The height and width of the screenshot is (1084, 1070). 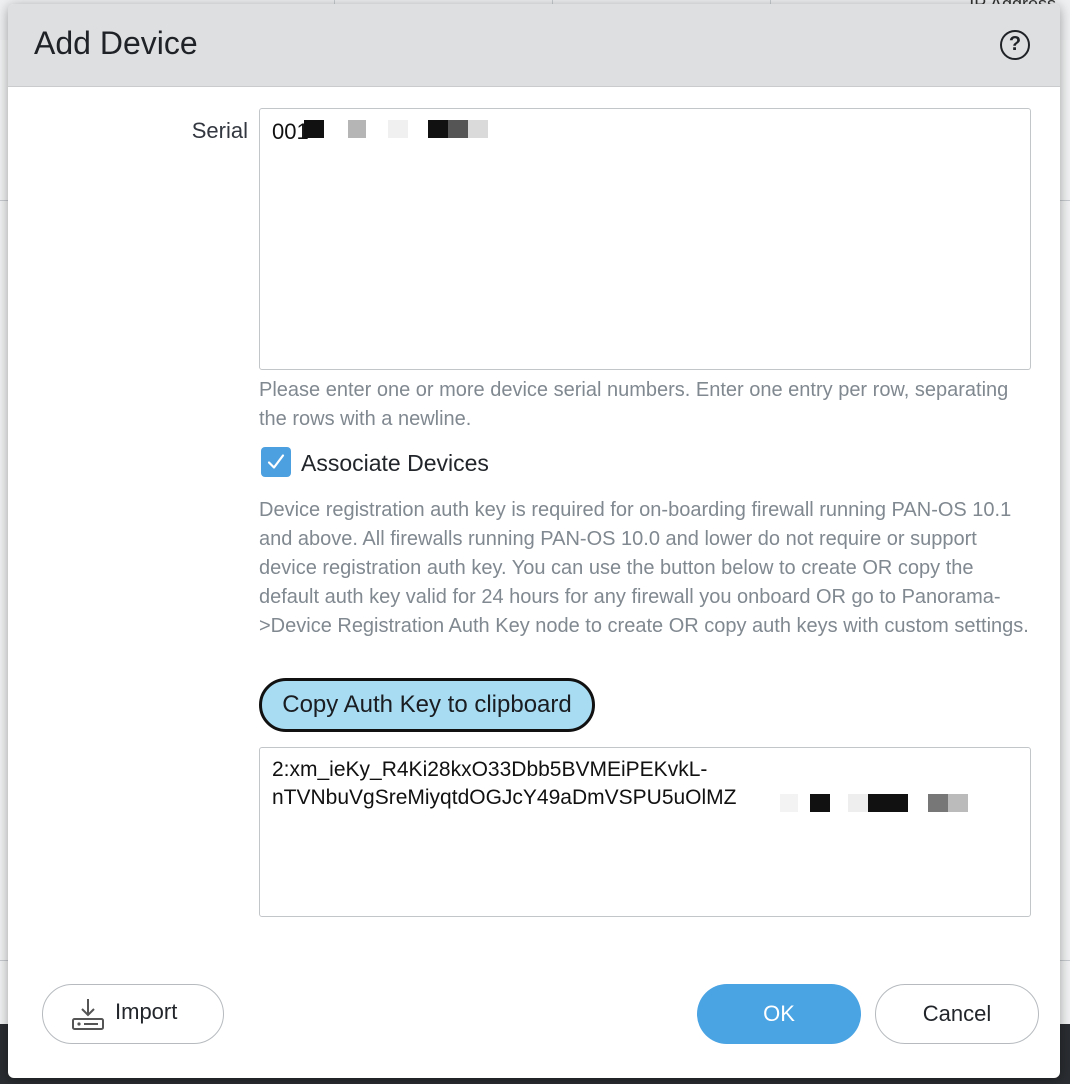 I want to click on dialog-title: Add Device, so click(x=116, y=43).